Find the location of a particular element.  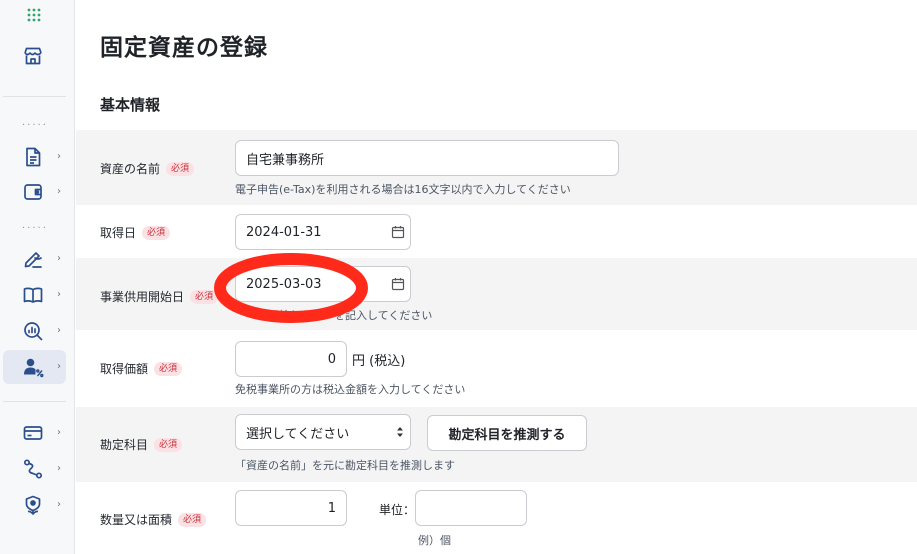

sidebar-item-analytics: › is located at coordinates (37, 331).